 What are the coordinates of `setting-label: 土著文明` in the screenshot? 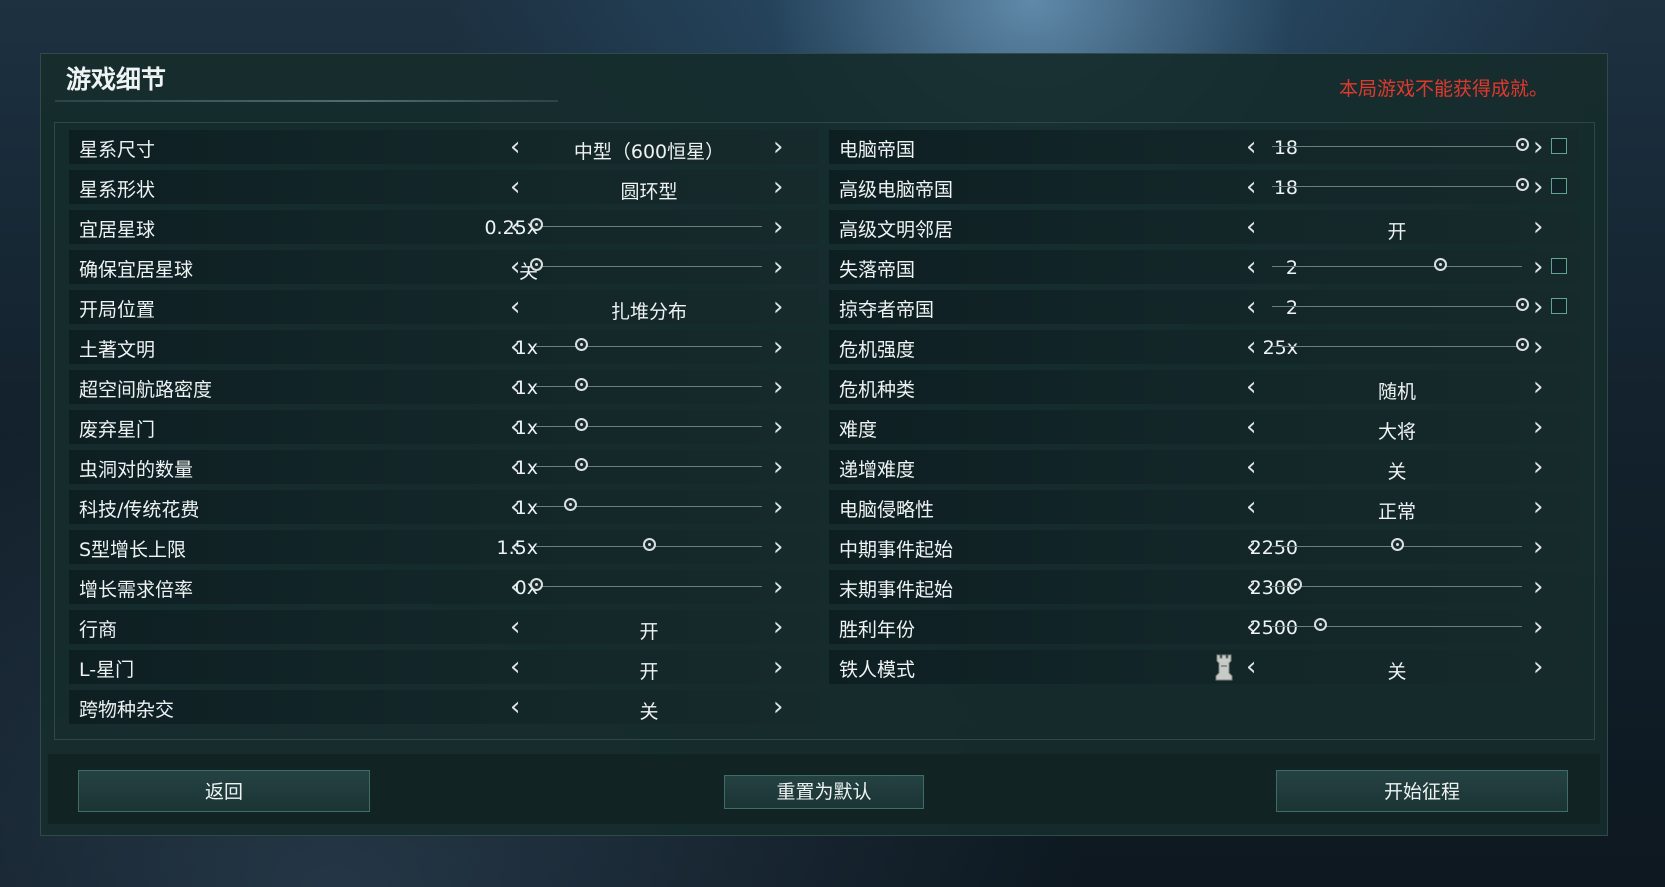 It's located at (117, 350).